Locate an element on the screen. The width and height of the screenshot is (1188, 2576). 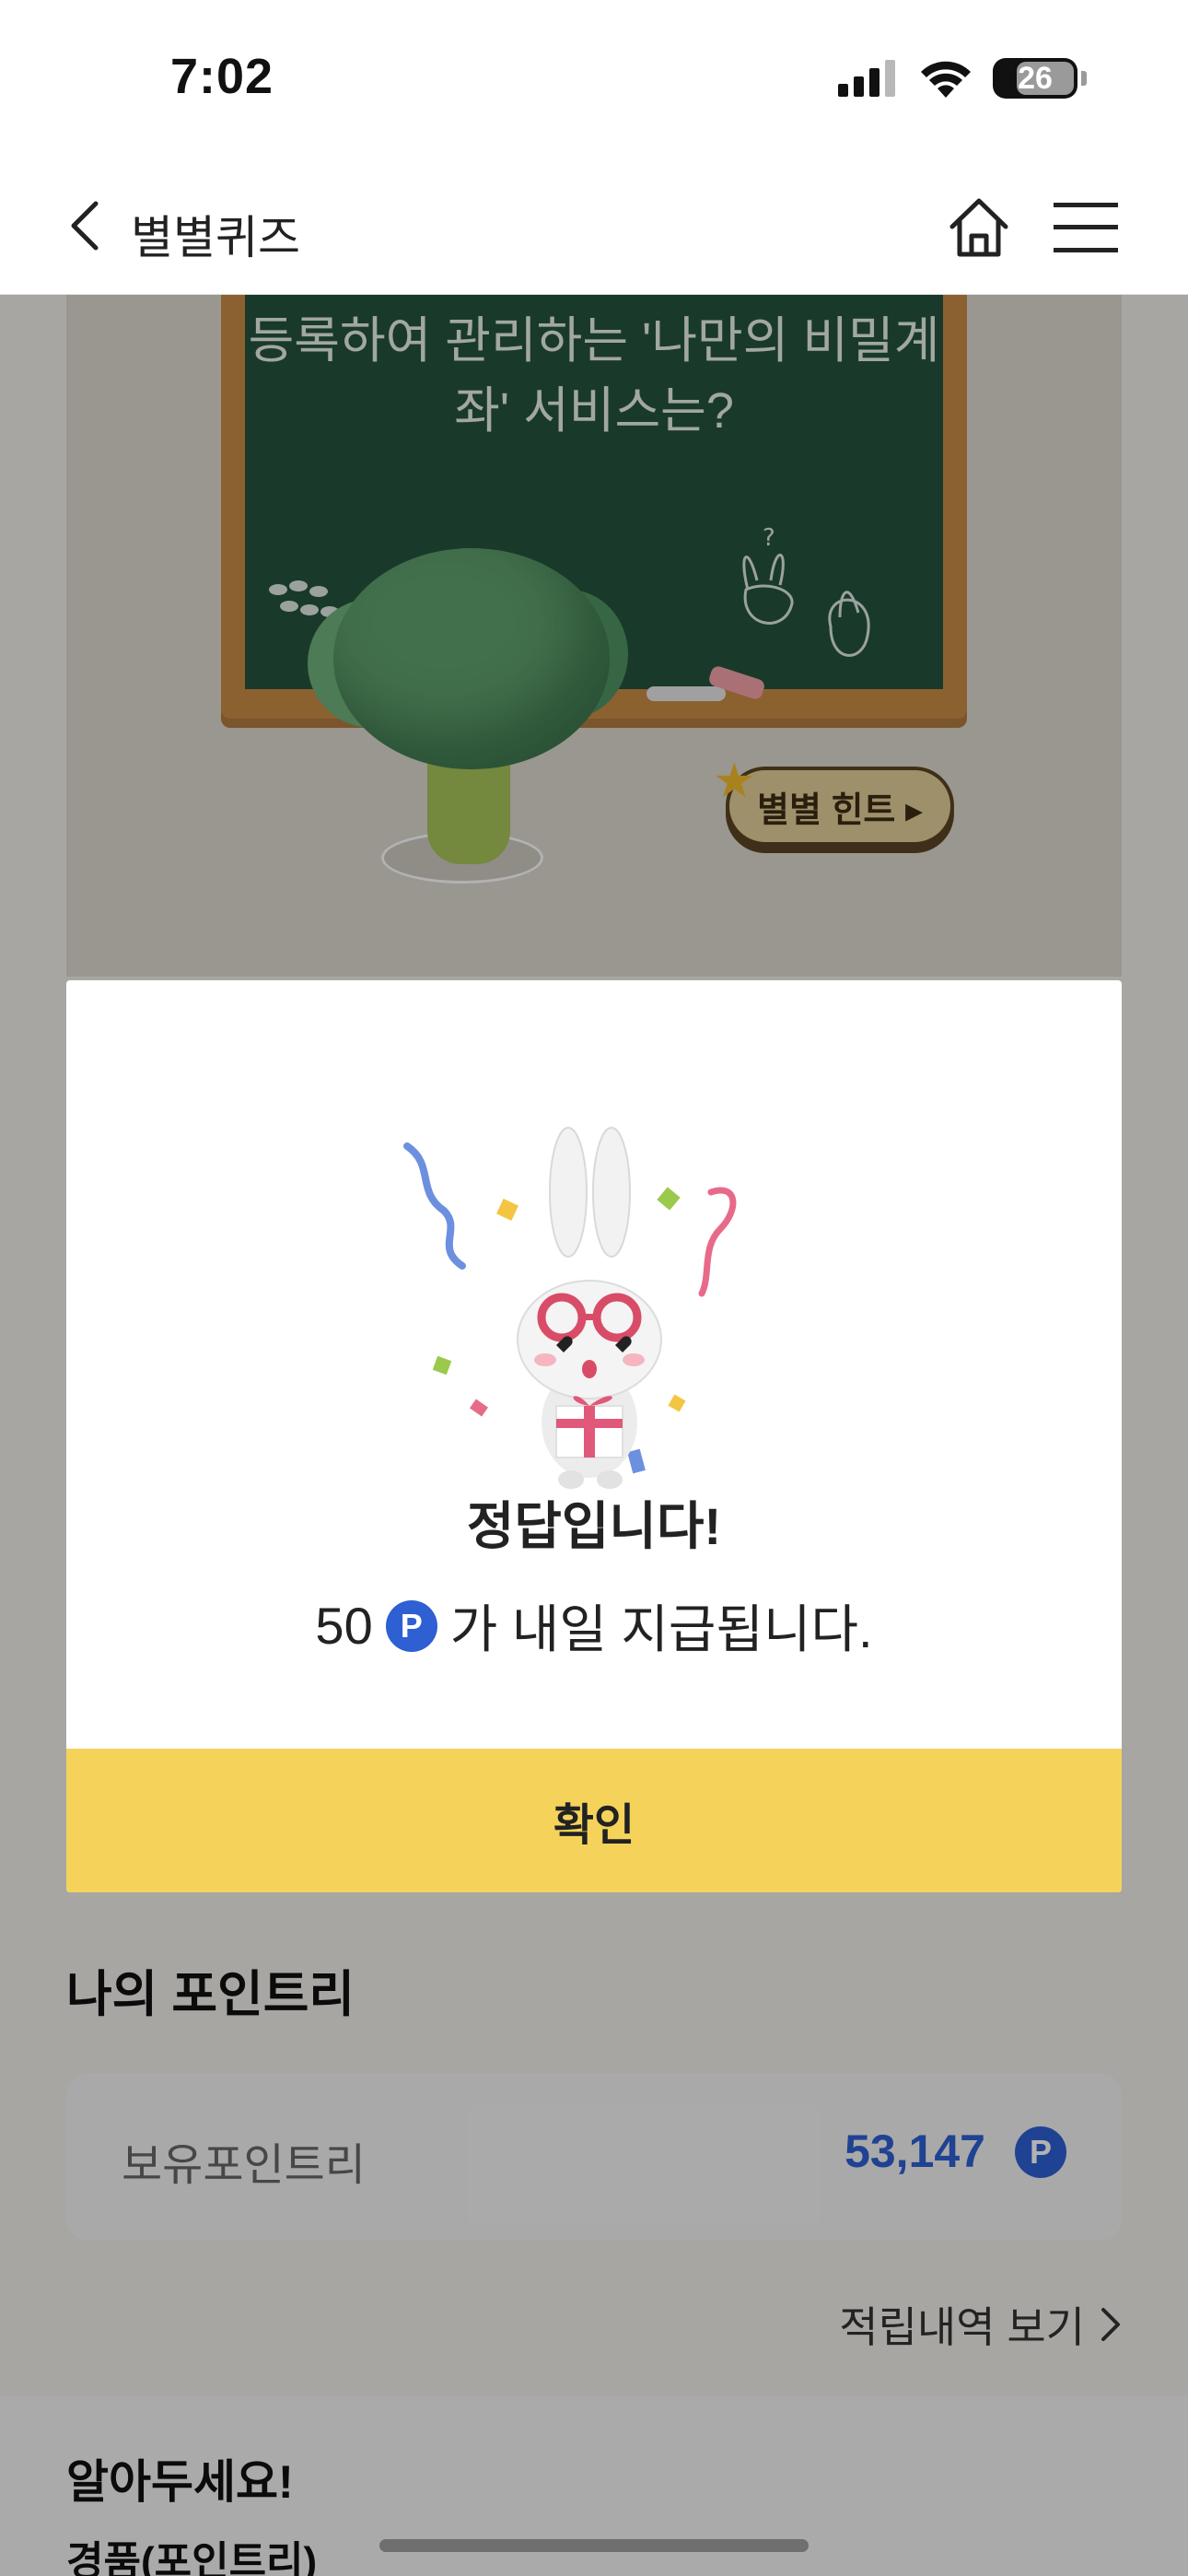
status-bar: 7:02 26 is located at coordinates (594, 78).